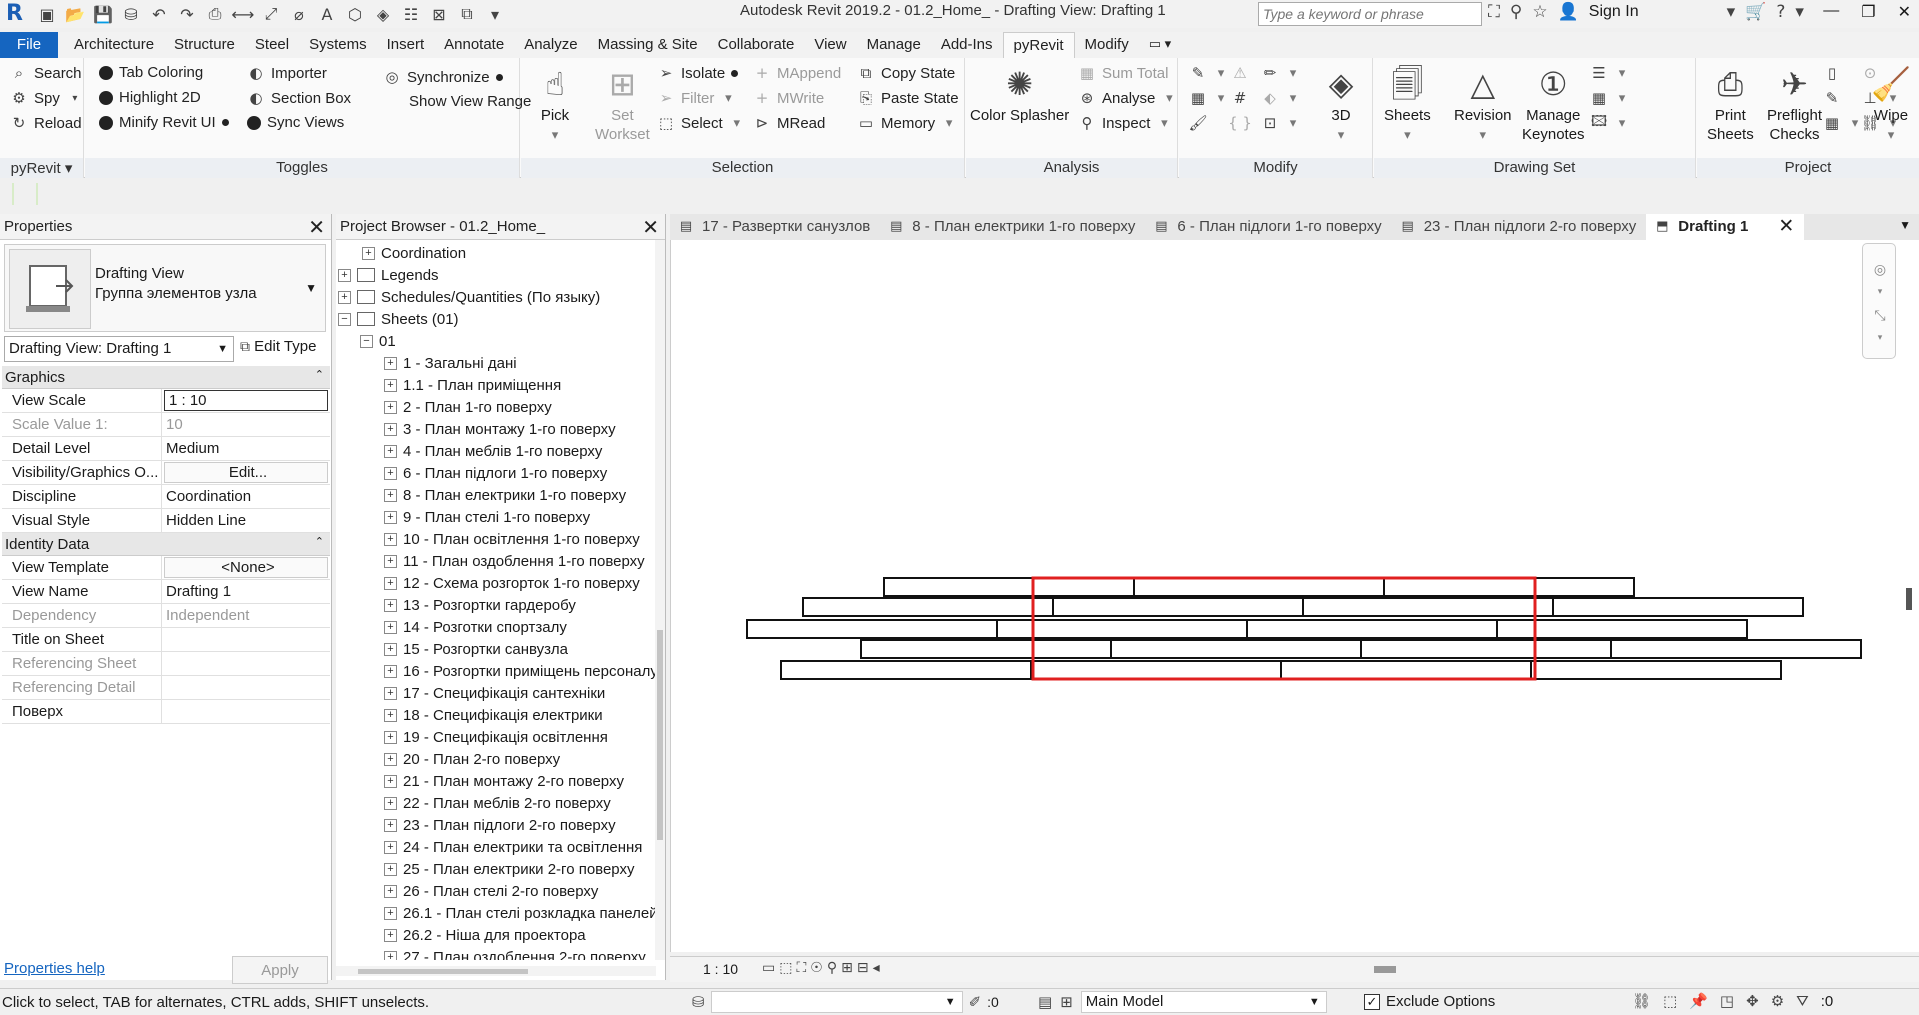 Image resolution: width=1919 pixels, height=1015 pixels. I want to click on select-pinned-icon: 📌, so click(1698, 1001).